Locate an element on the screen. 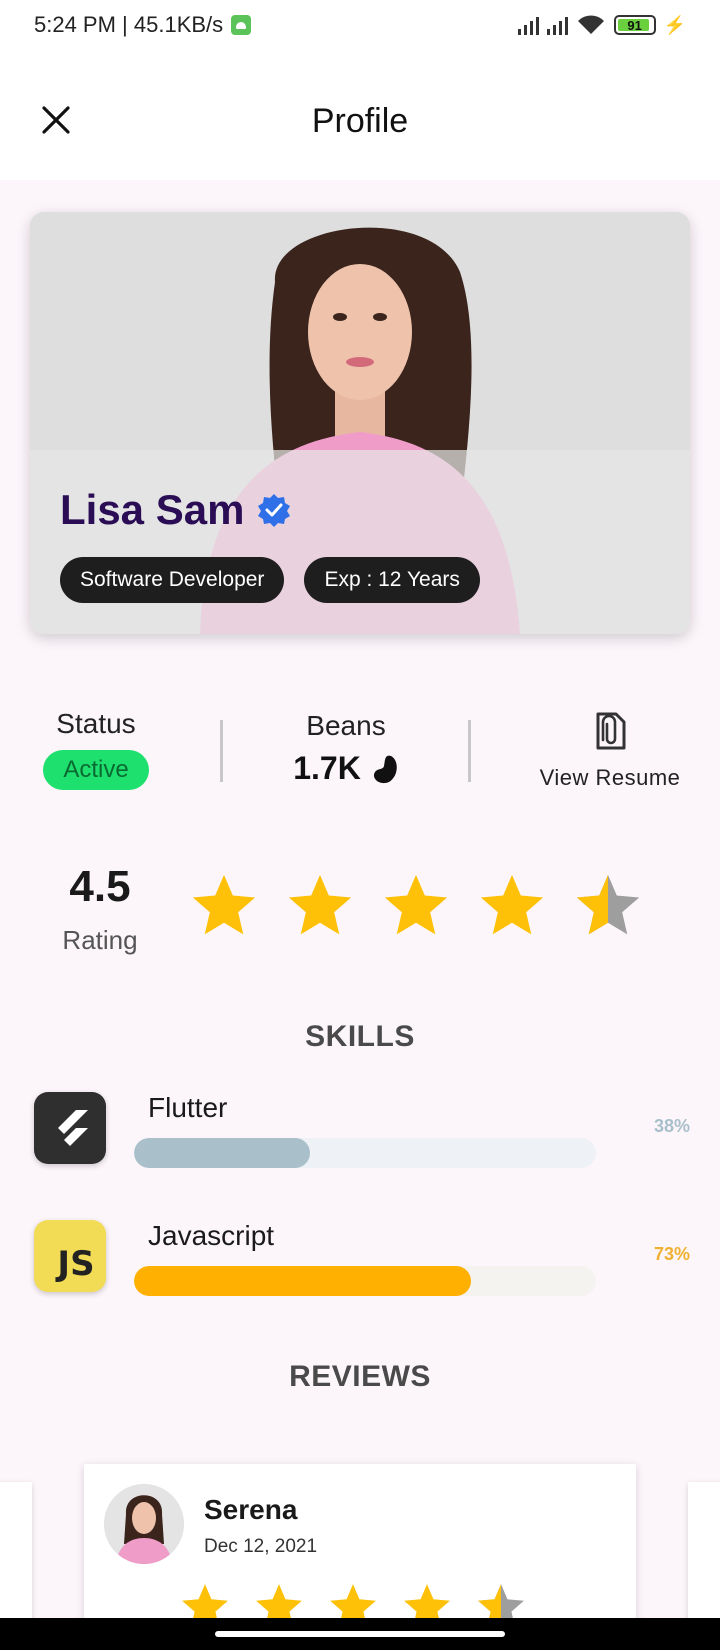  rating-stars is located at coordinates (416, 906).